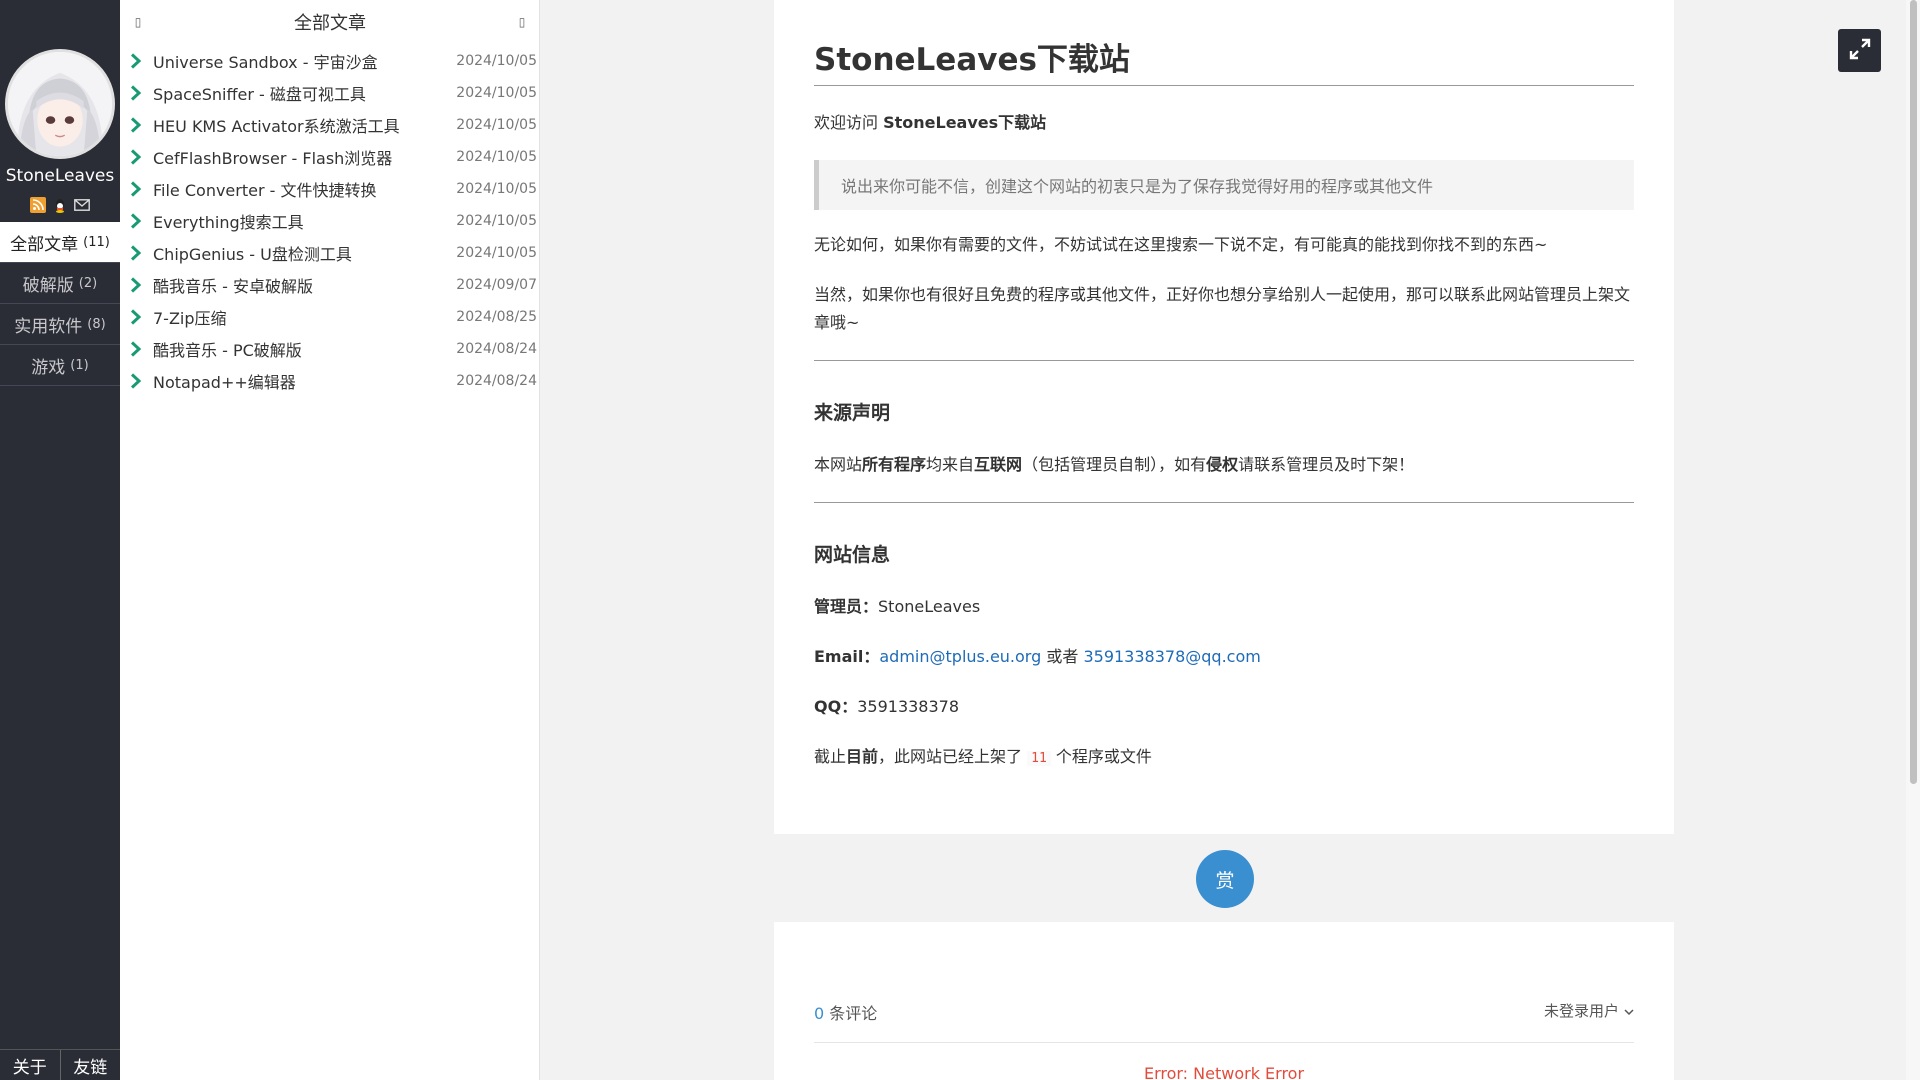  What do you see at coordinates (849, 122) in the screenshot?
I see `welcome-text: 欢迎访问` at bounding box center [849, 122].